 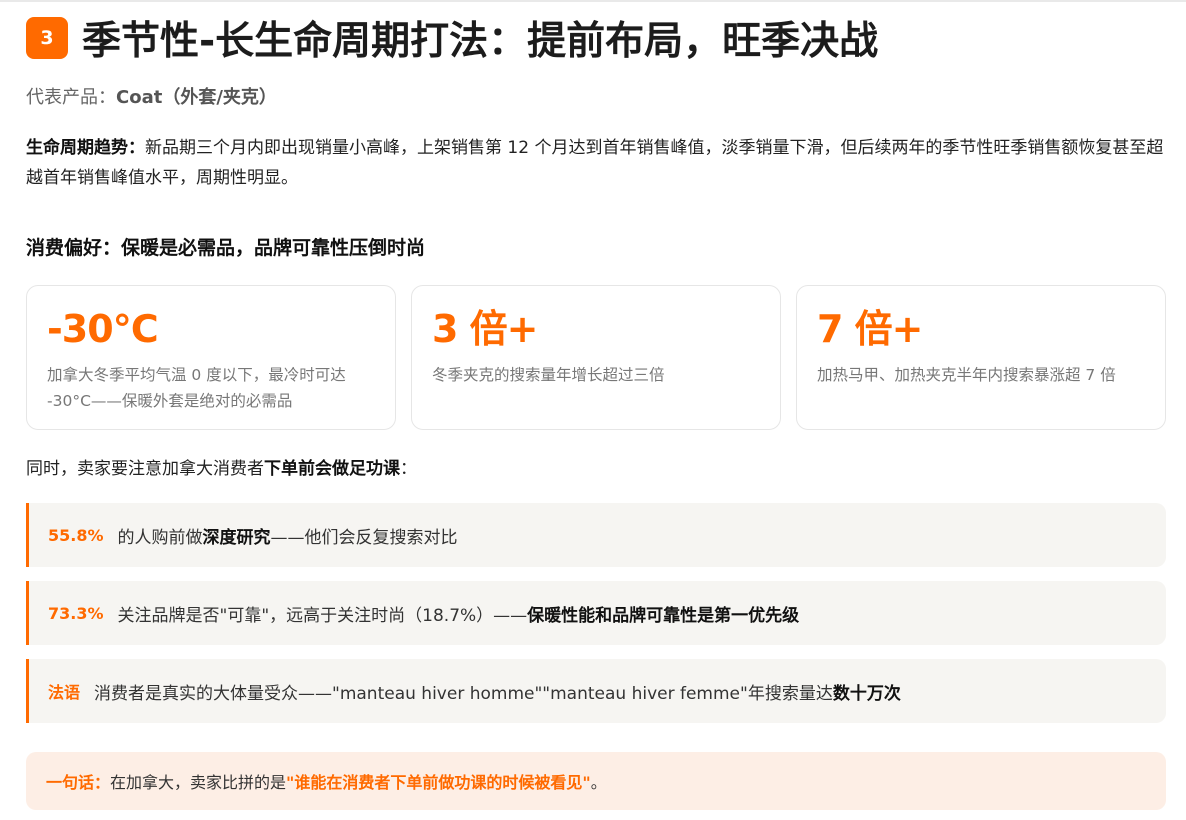 What do you see at coordinates (322, 615) in the screenshot?
I see `insight-text: 关注品牌是否"可靠"，远高于关注时尚（18.7%）——` at bounding box center [322, 615].